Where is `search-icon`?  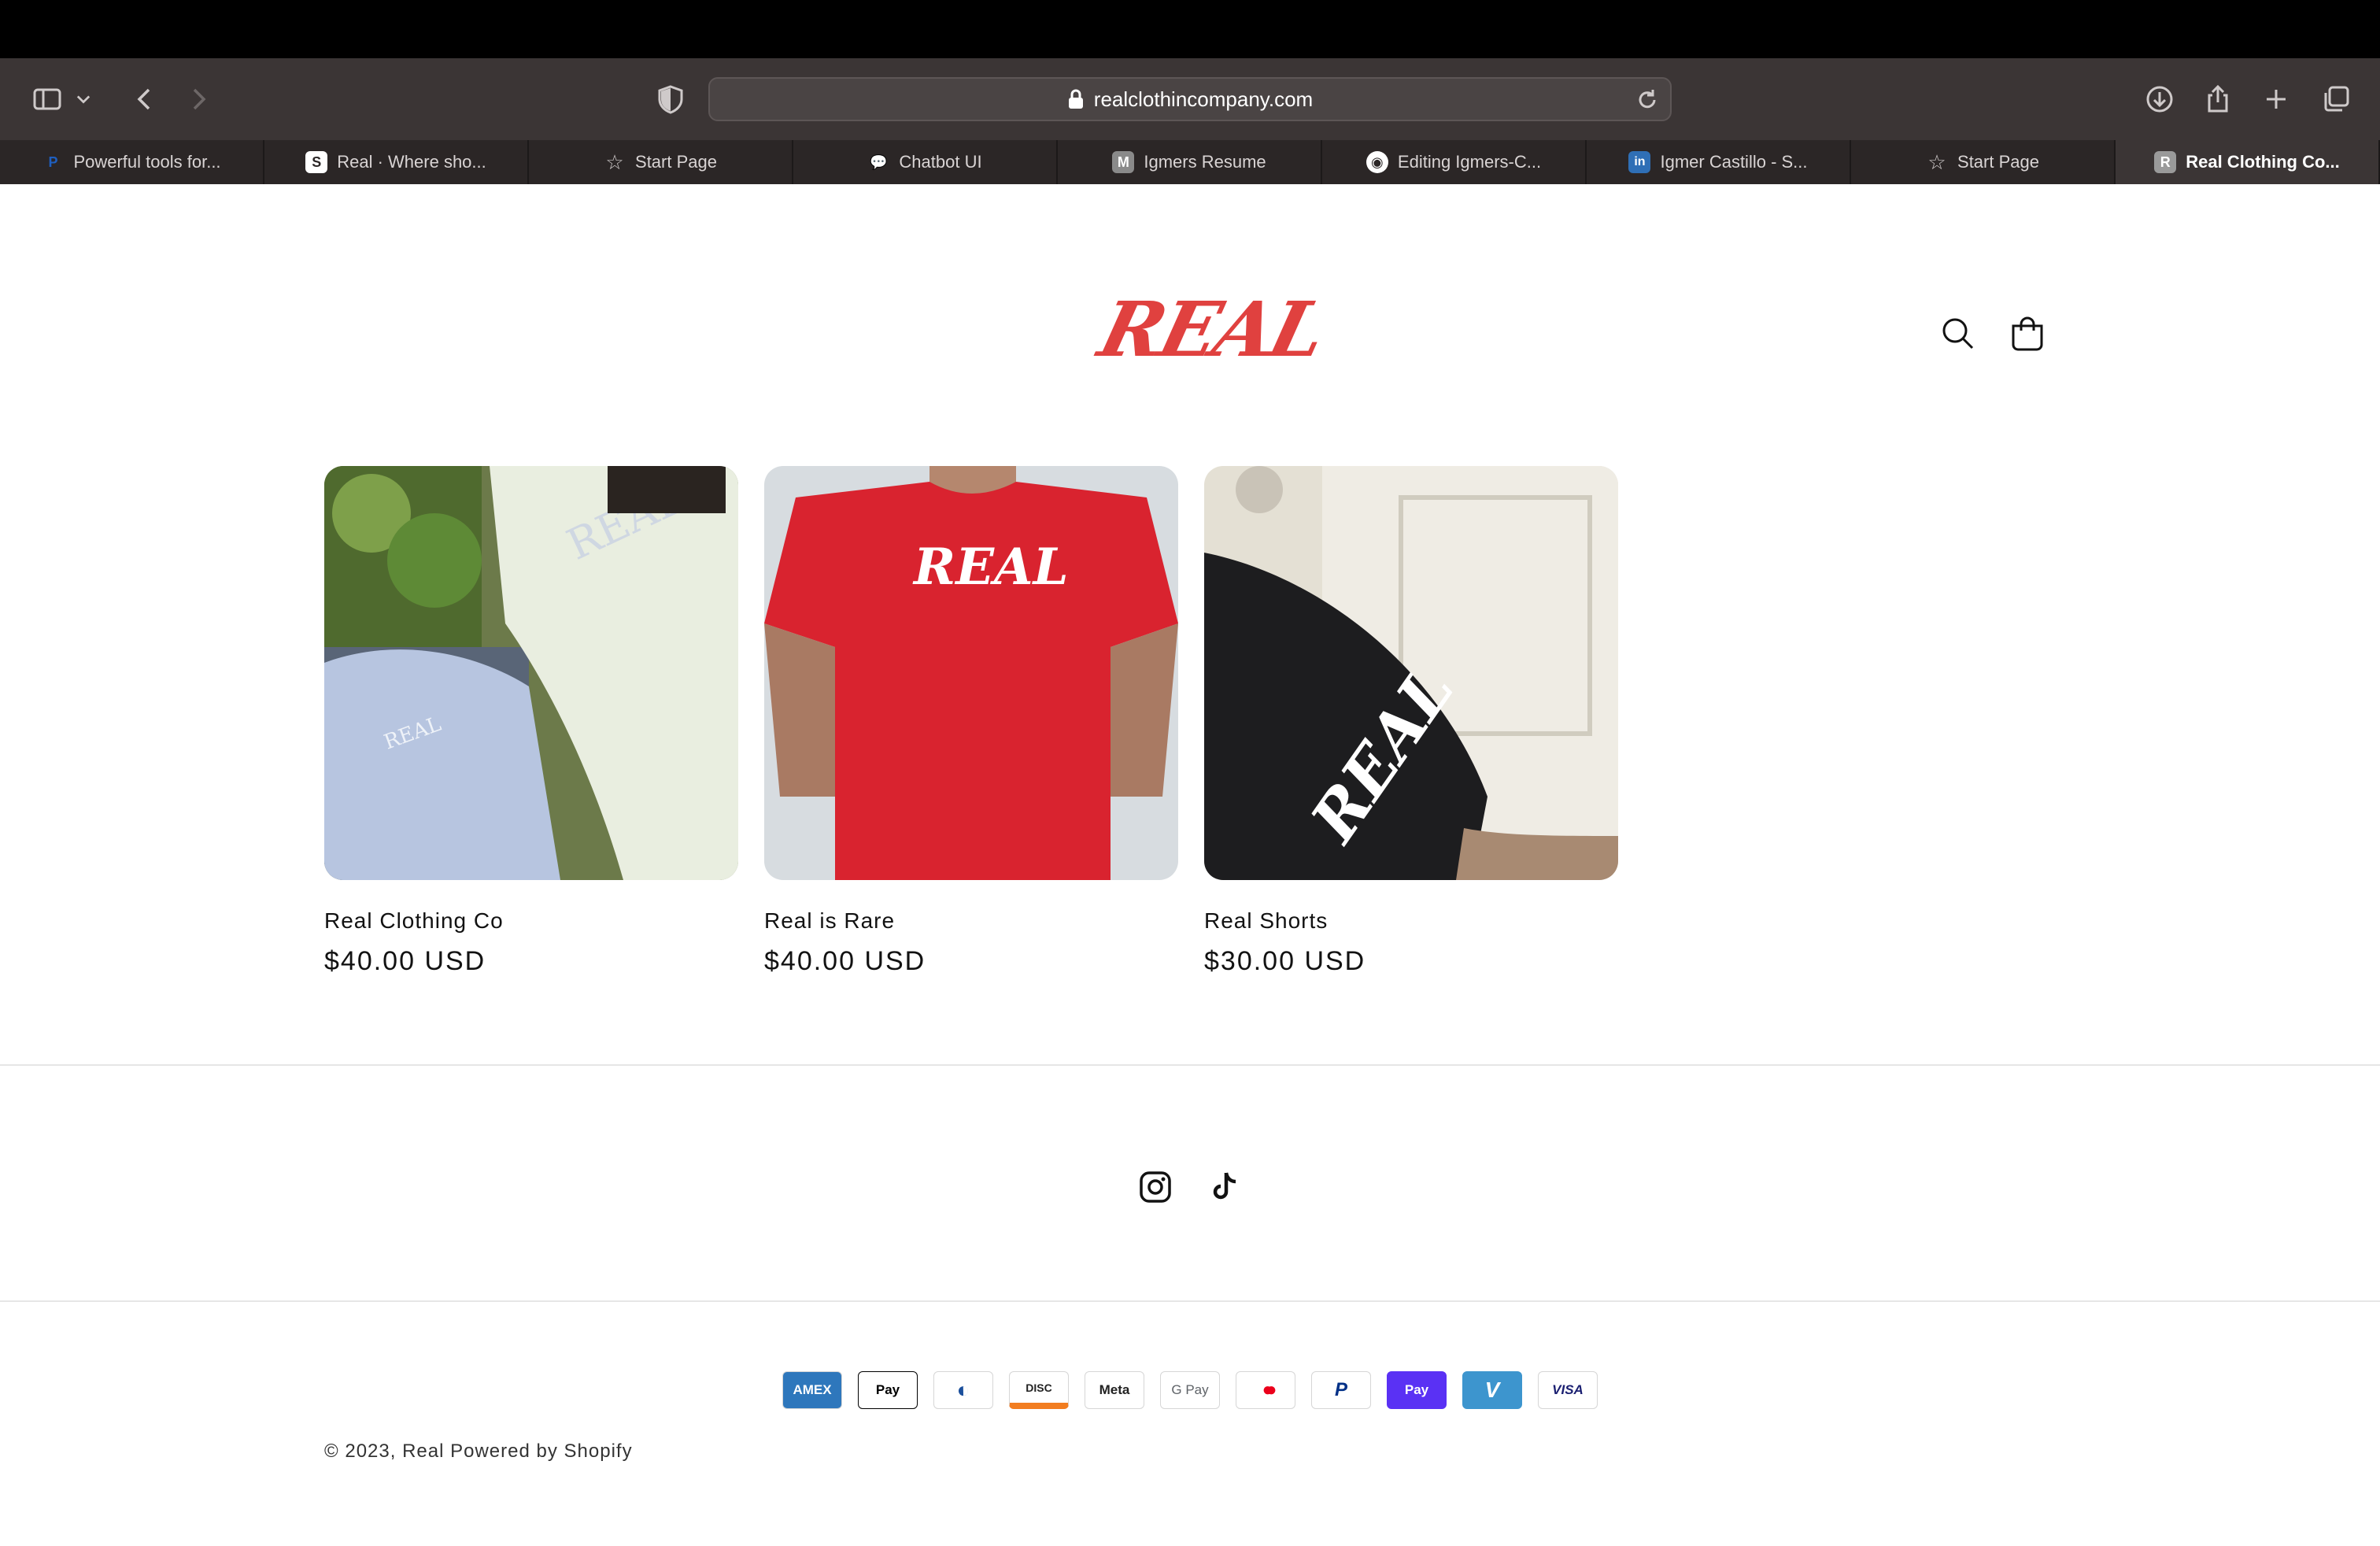 search-icon is located at coordinates (1959, 333).